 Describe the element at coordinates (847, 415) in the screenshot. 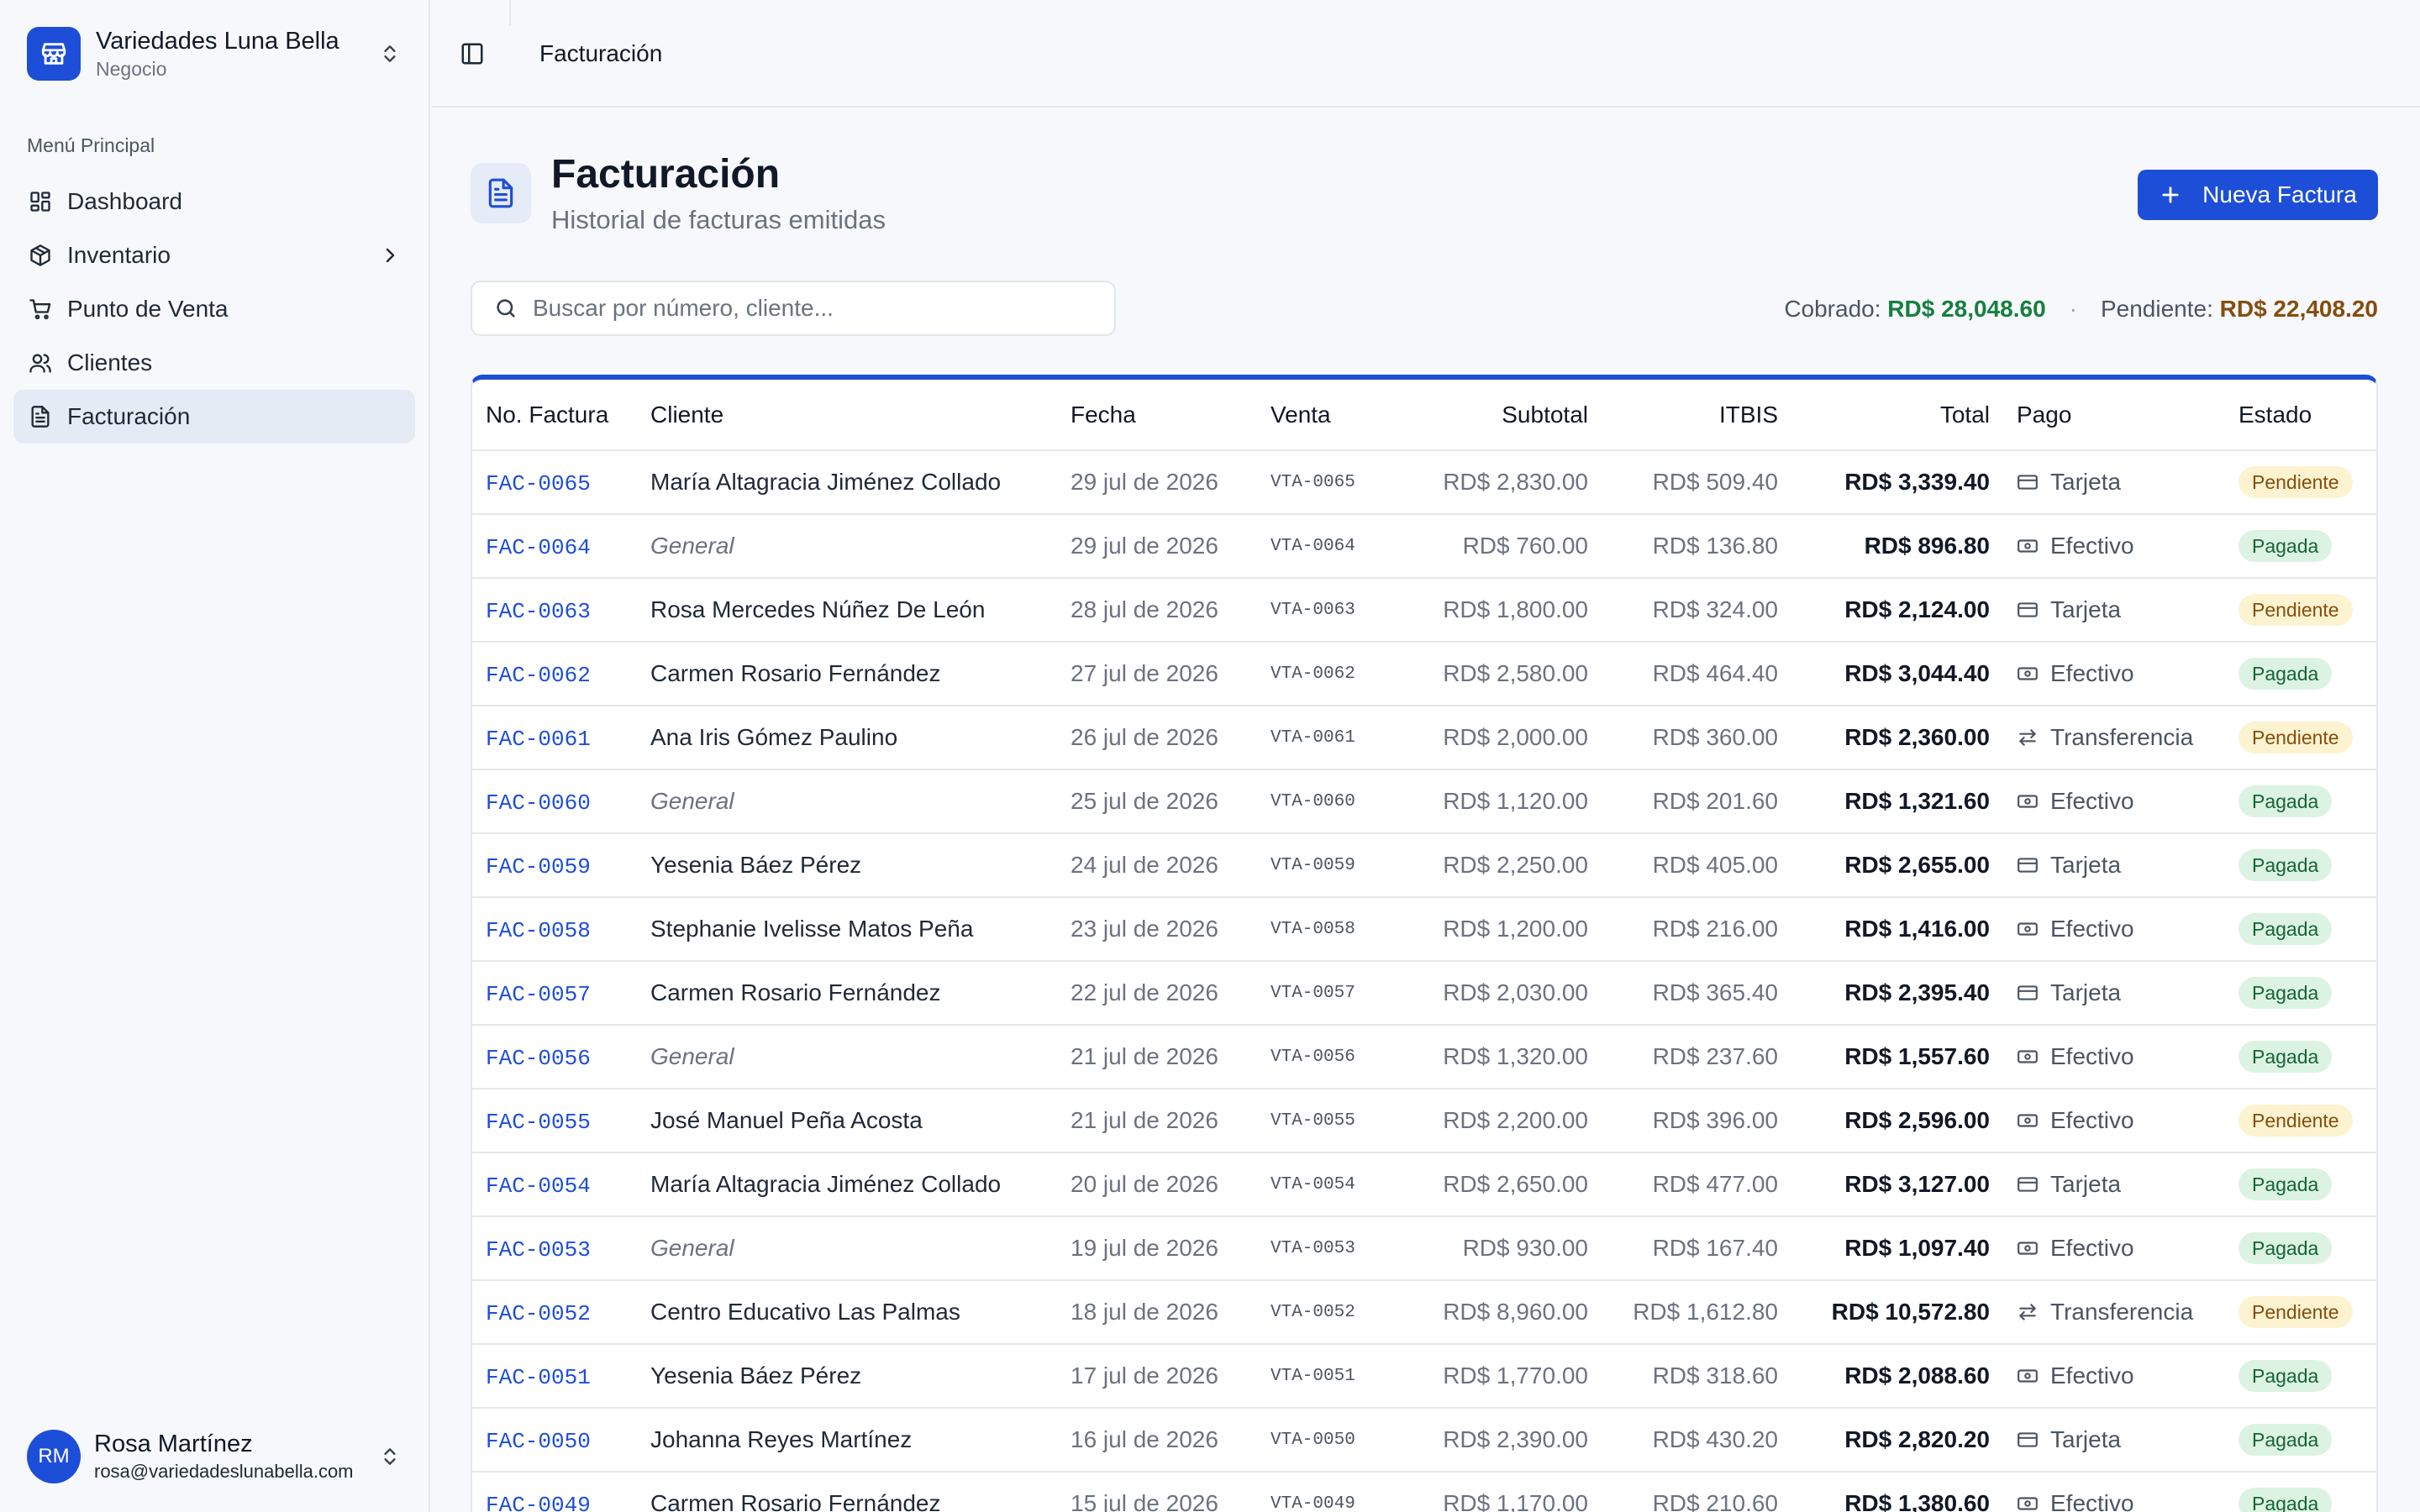

I see `column-header-client: Cliente` at that location.